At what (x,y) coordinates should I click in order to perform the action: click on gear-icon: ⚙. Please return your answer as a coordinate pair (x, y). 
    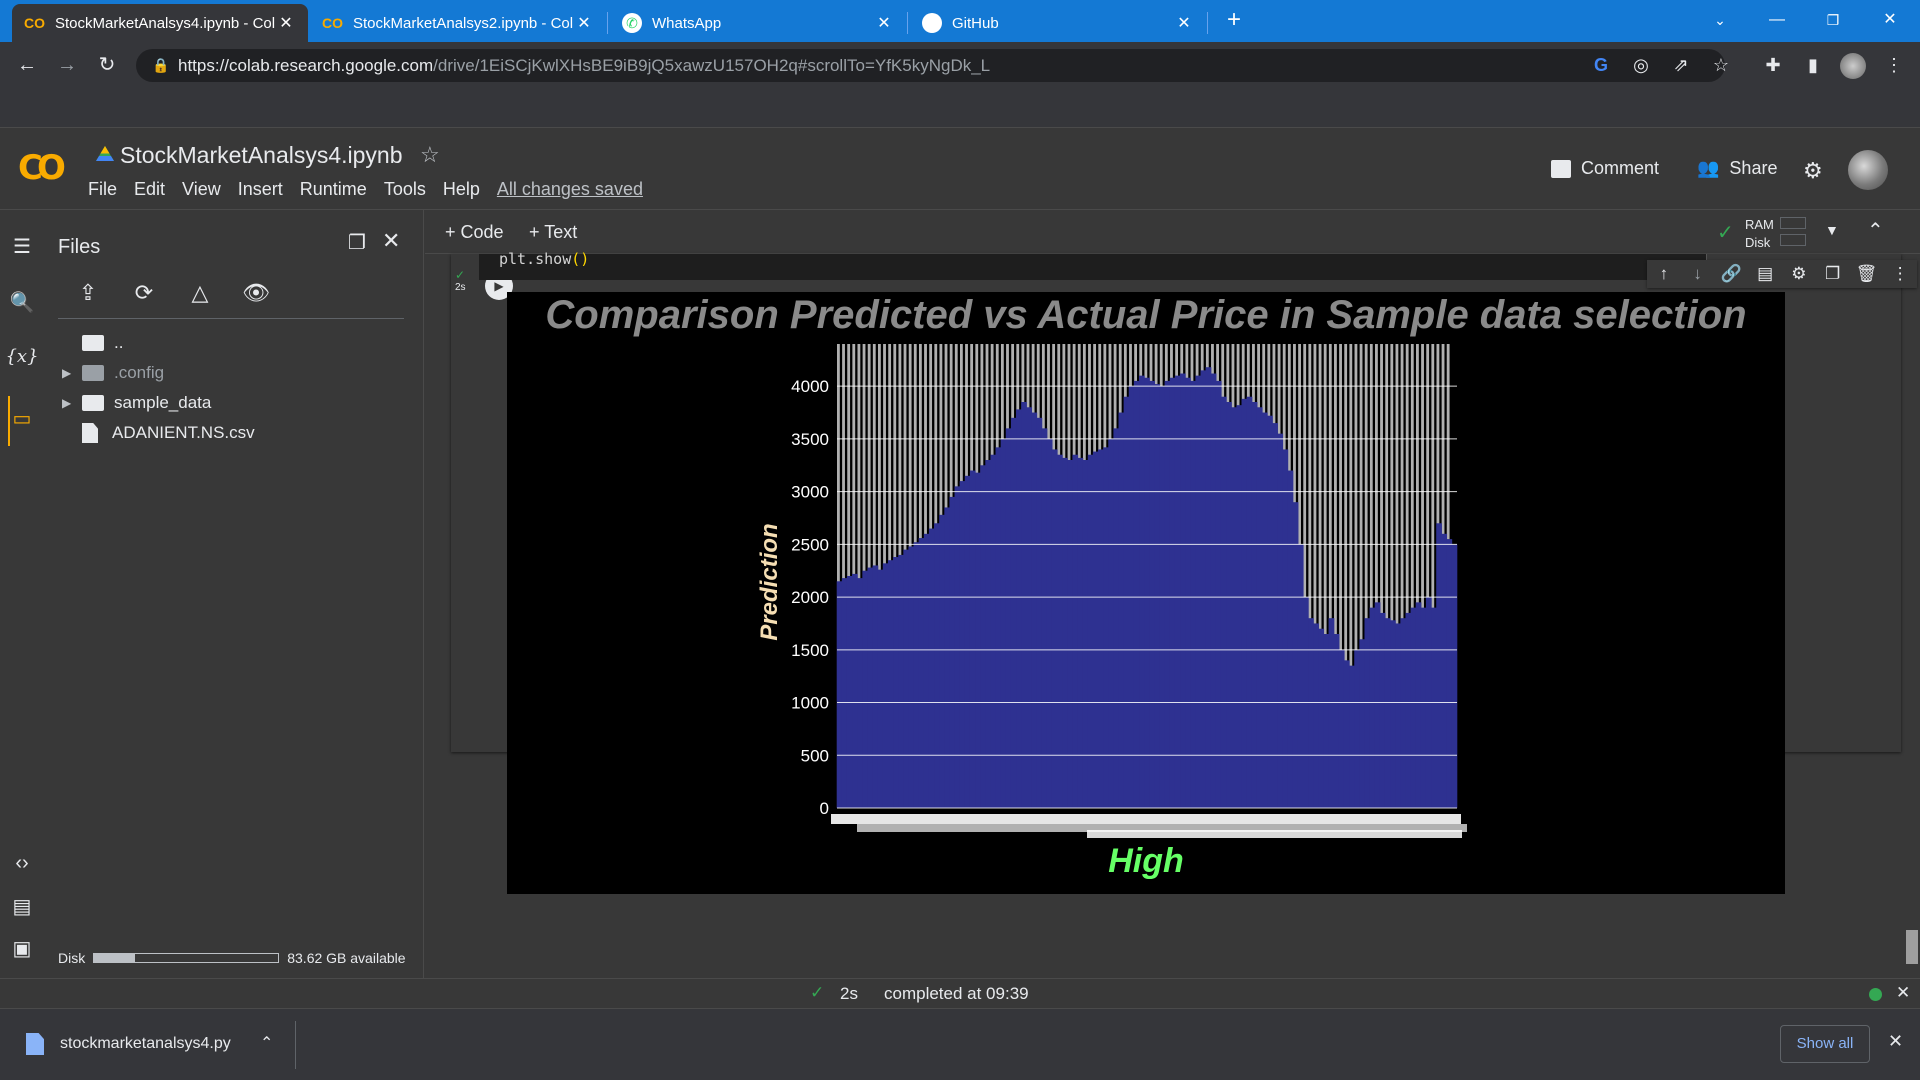
    Looking at the image, I should click on (1799, 274).